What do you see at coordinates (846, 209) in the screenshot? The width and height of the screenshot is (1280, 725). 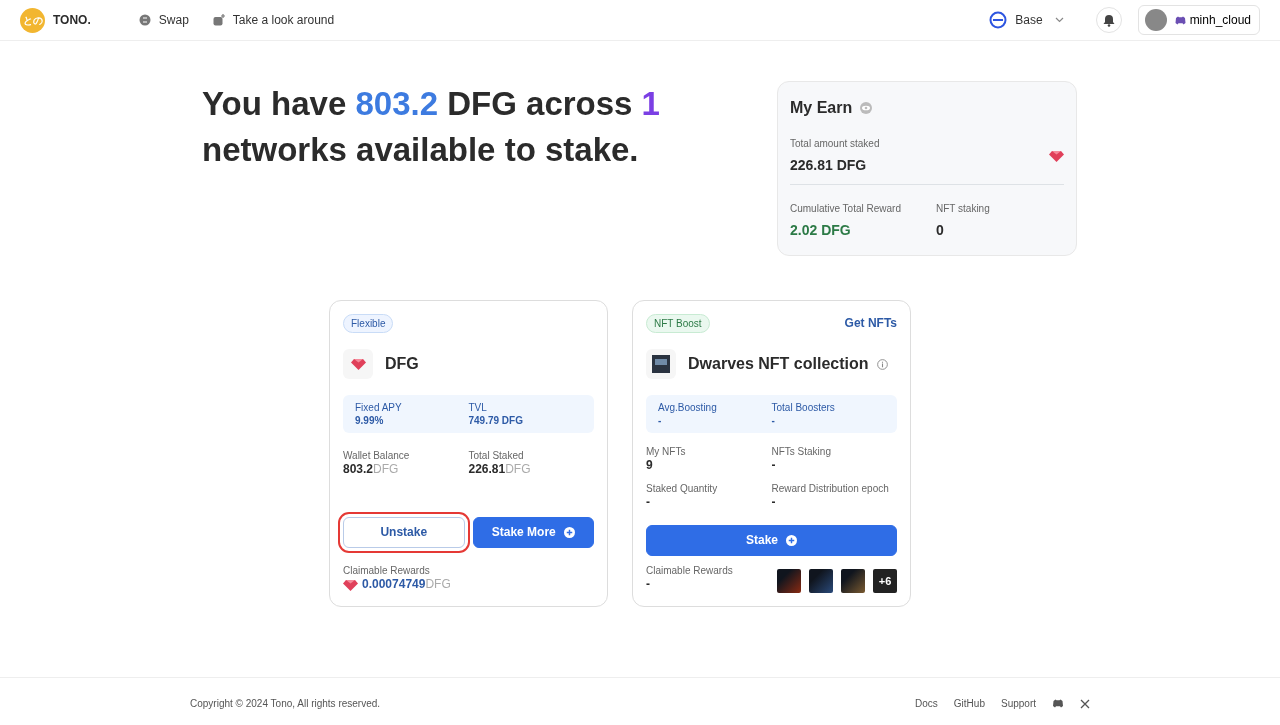 I see `stat-label: Cumulative Total Reward` at bounding box center [846, 209].